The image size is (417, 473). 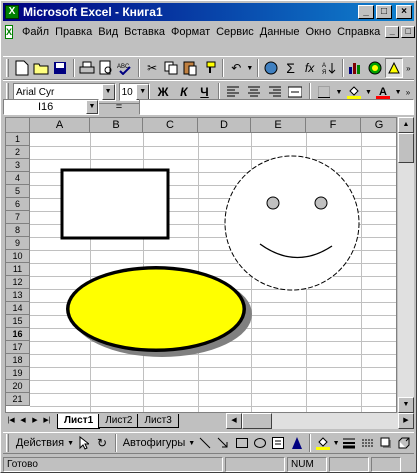 I want to click on left-eye-shape, so click(x=273, y=203).